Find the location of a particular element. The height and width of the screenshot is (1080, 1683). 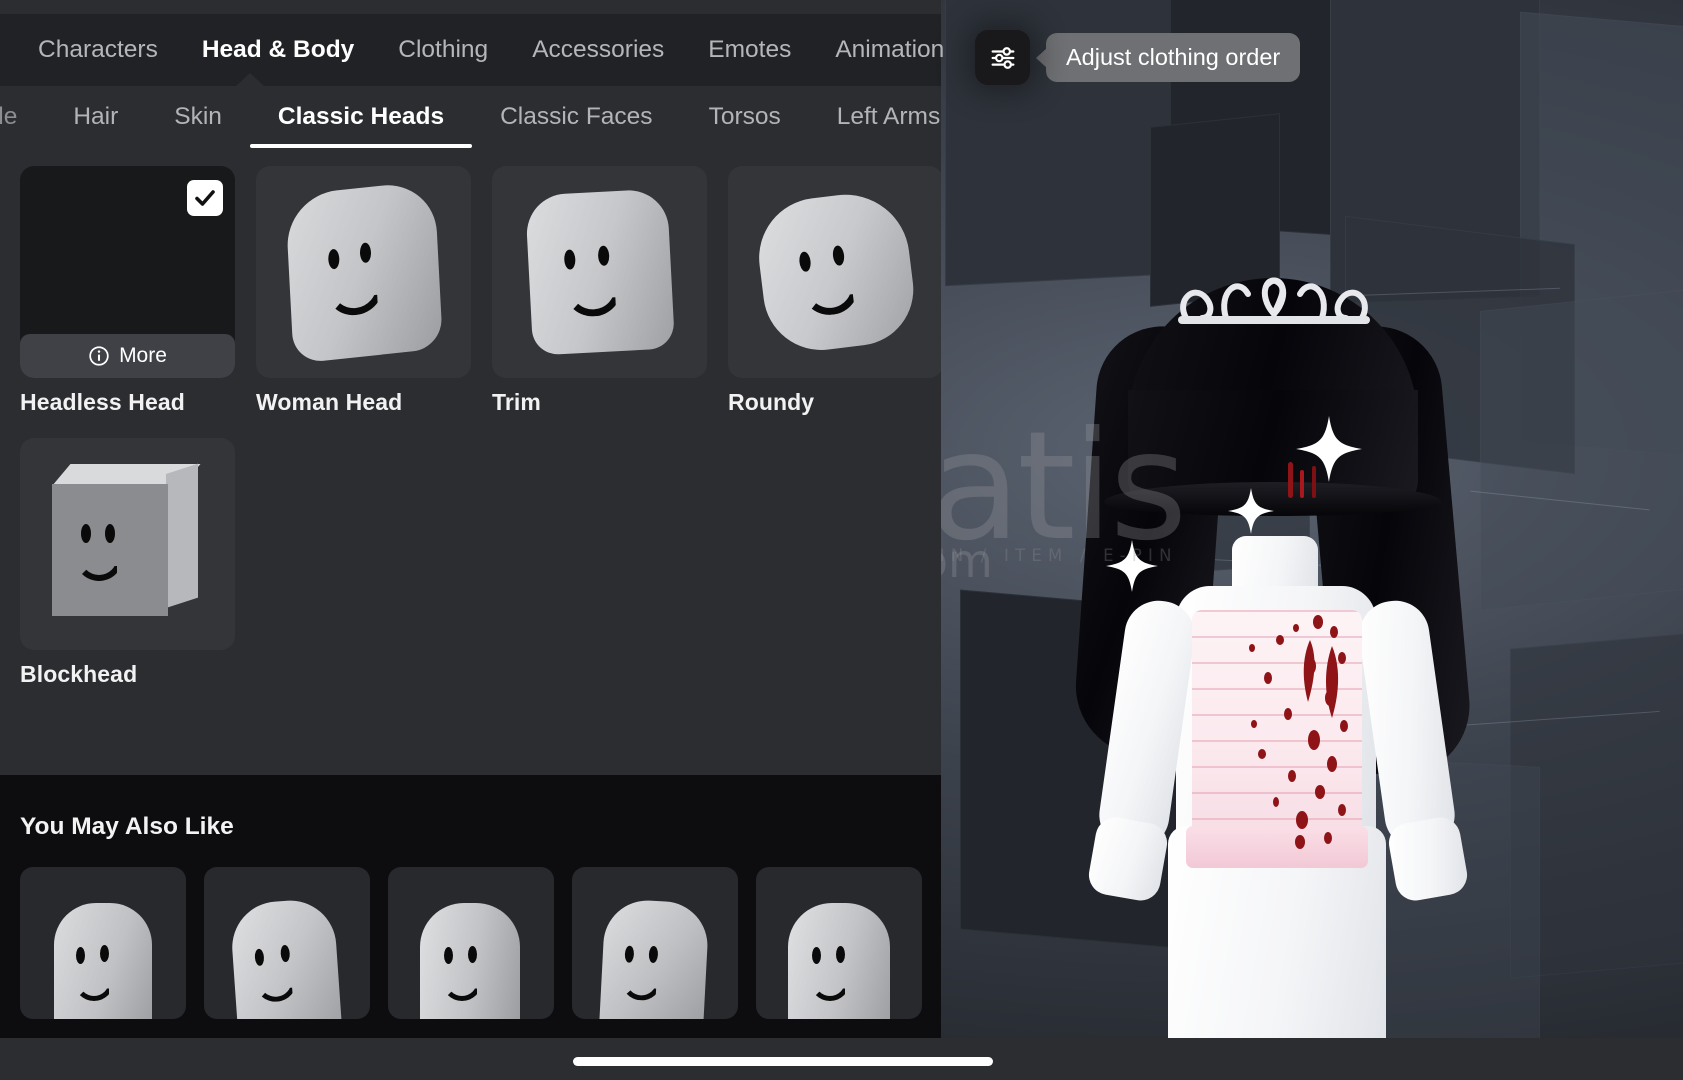

item-label: Headless Head is located at coordinates (102, 402).